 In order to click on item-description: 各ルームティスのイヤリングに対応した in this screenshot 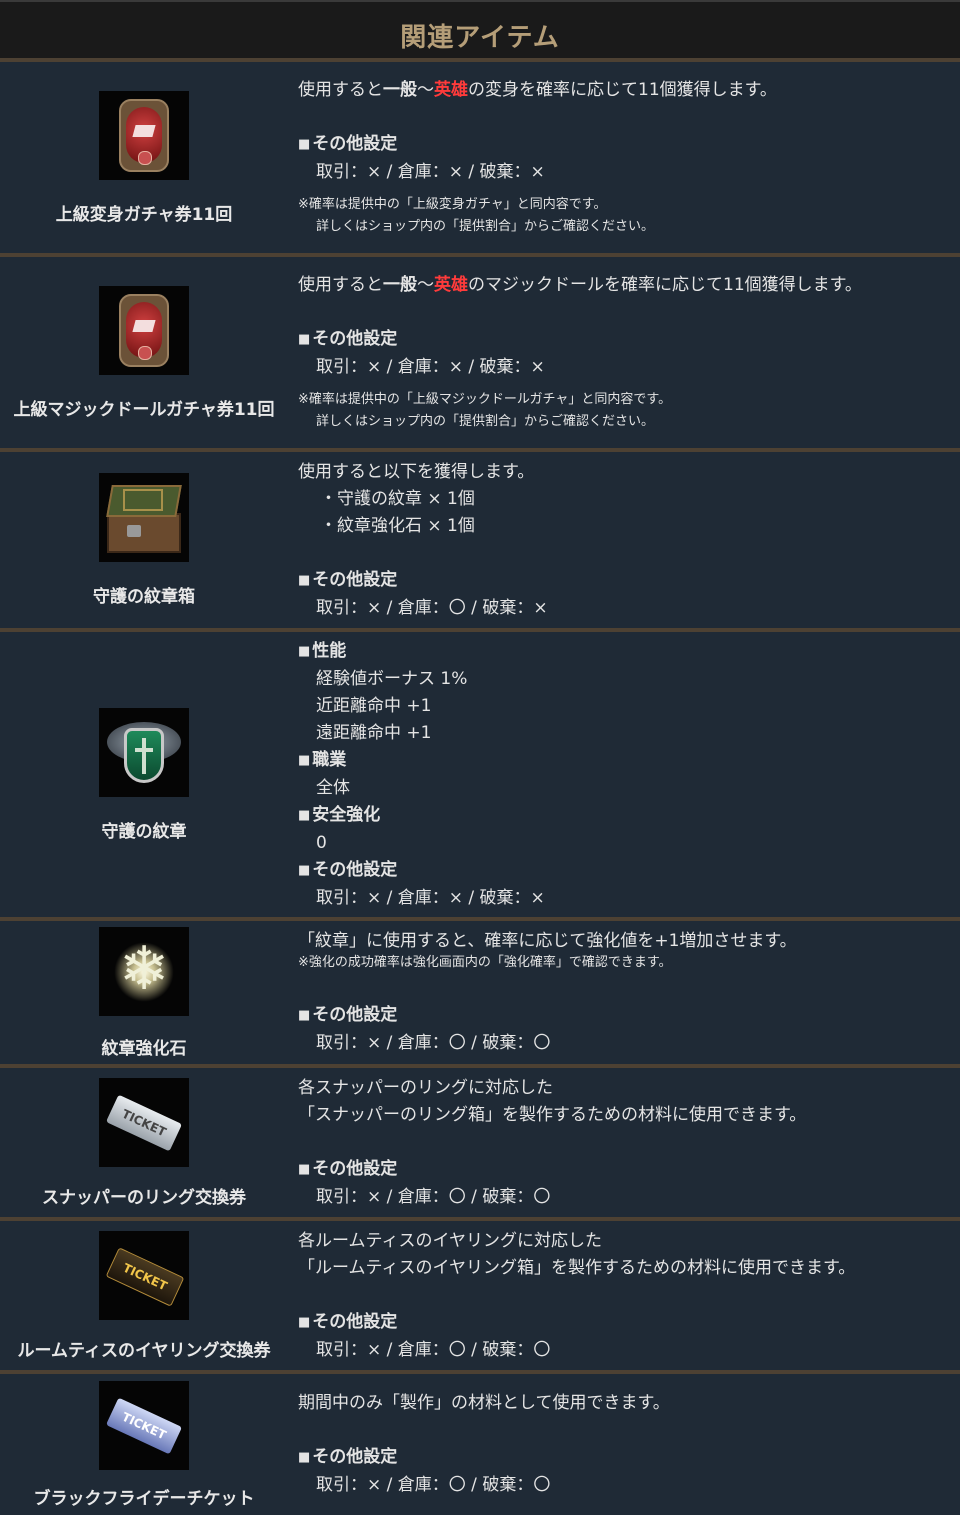, I will do `click(450, 1240)`.